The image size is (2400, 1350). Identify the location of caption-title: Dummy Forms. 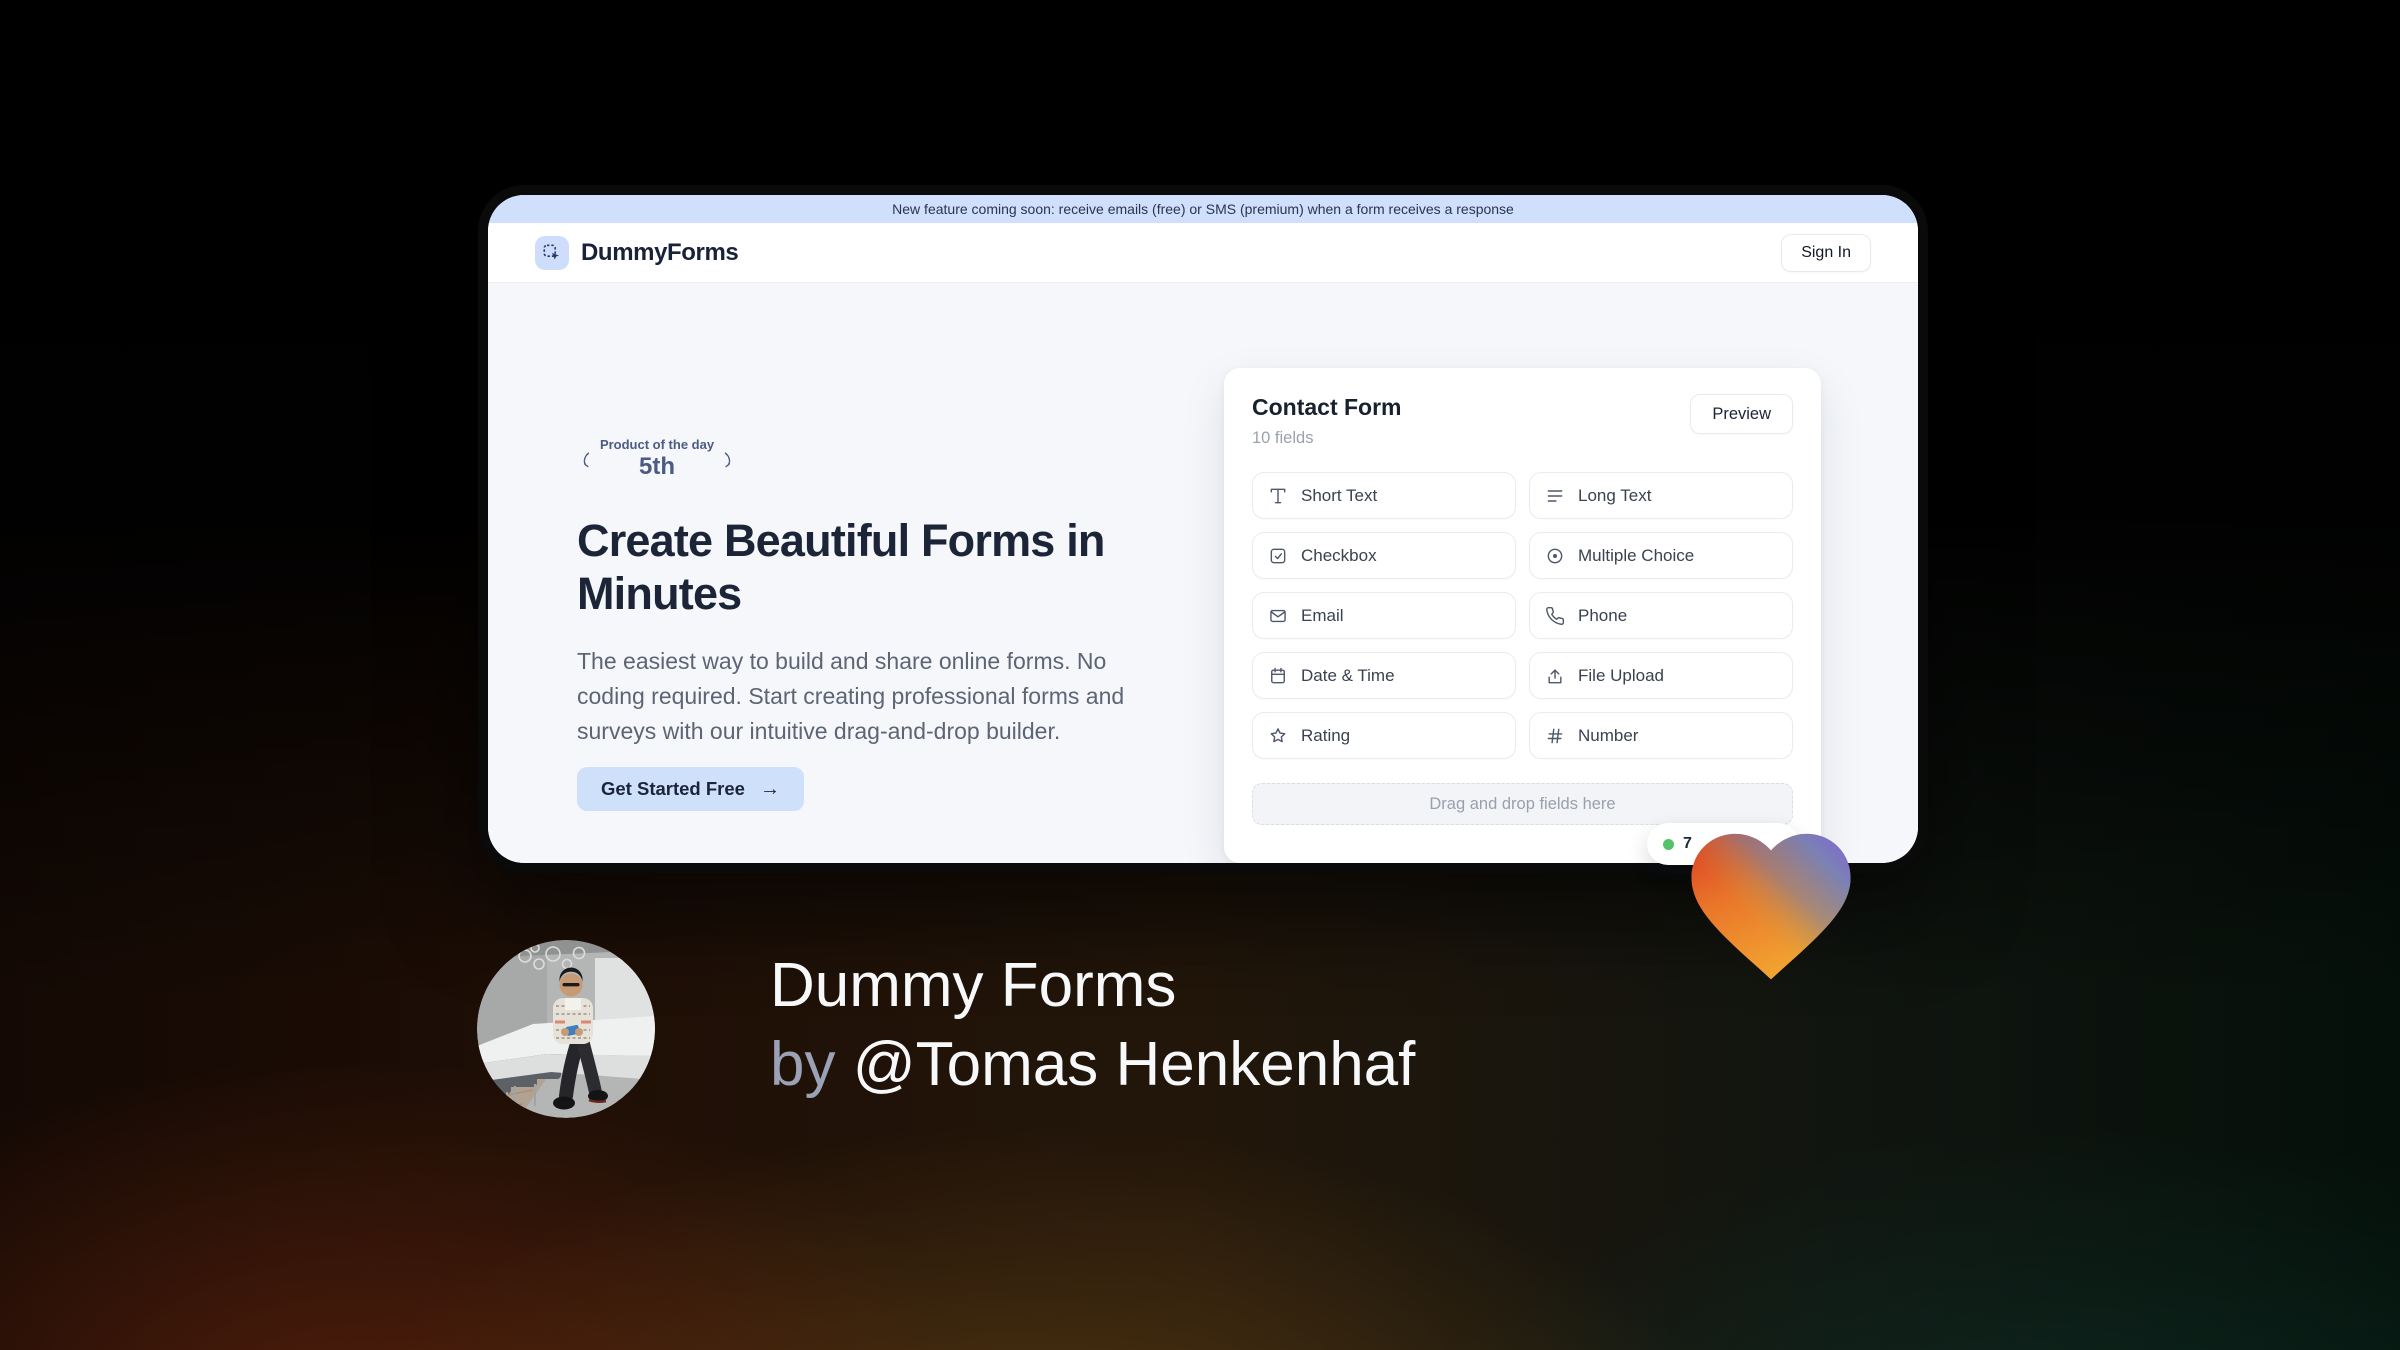
(973, 985).